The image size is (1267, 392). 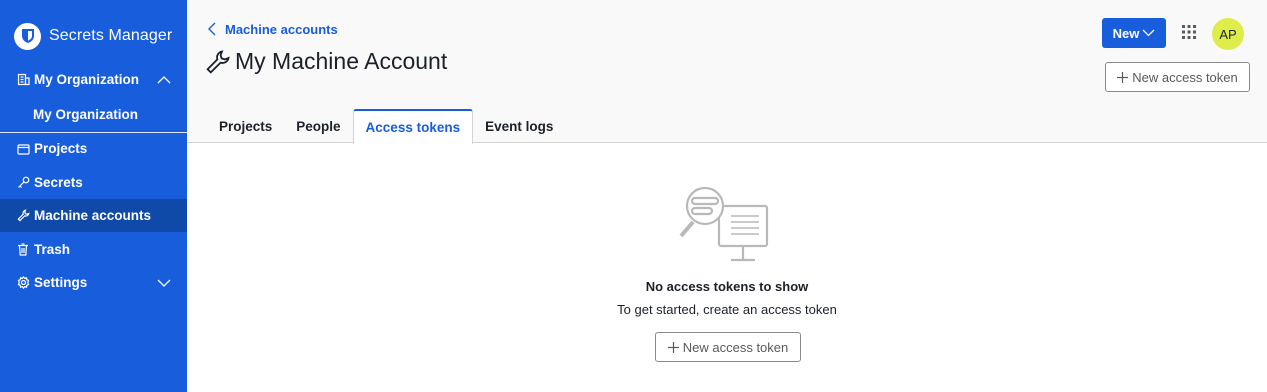 What do you see at coordinates (23, 80) in the screenshot?
I see `building-icon` at bounding box center [23, 80].